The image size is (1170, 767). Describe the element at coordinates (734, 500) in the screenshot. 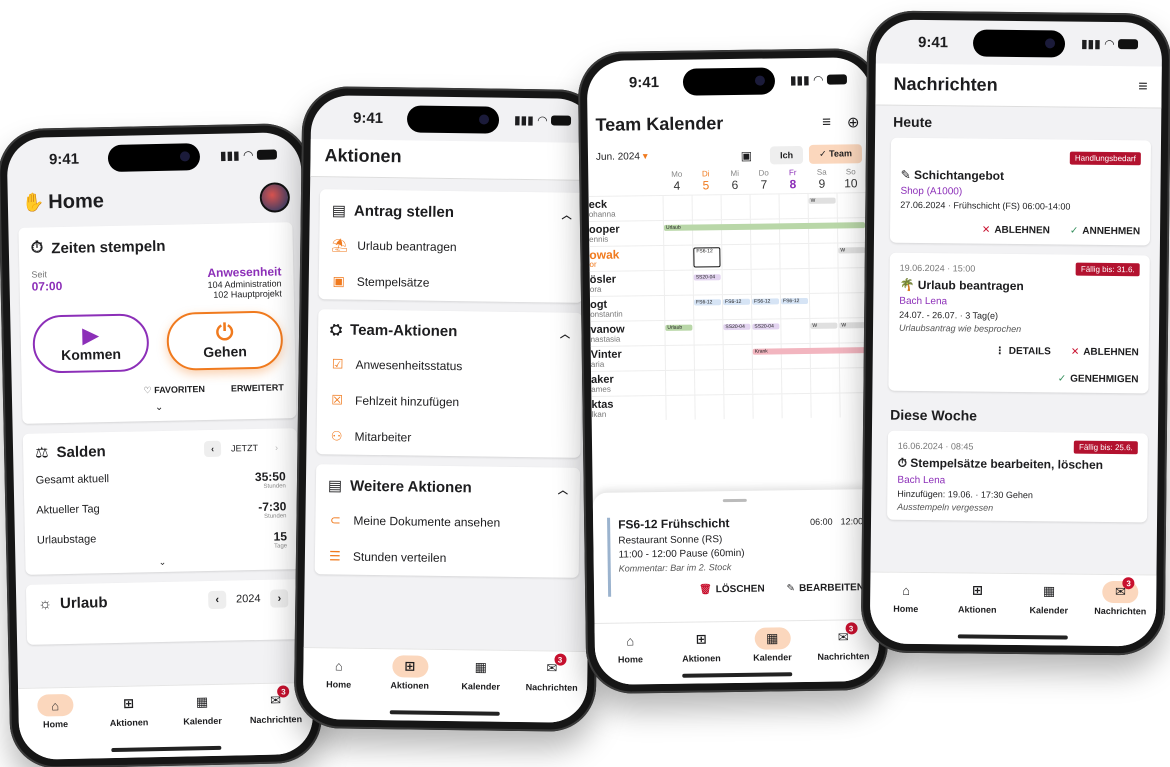

I see `sheet-handle` at that location.